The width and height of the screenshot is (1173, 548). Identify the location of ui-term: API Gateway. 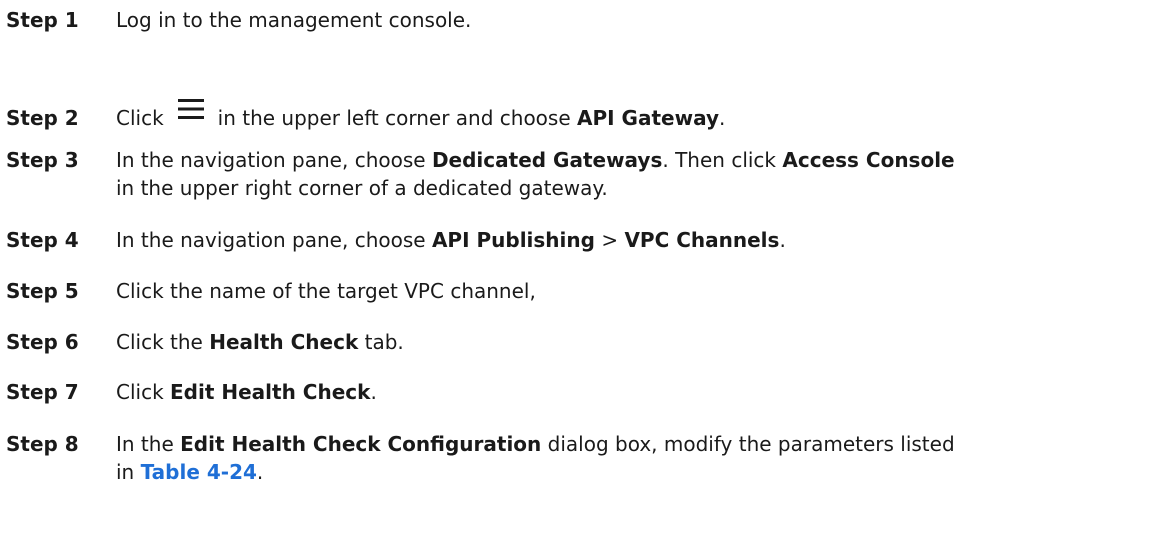
(648, 118).